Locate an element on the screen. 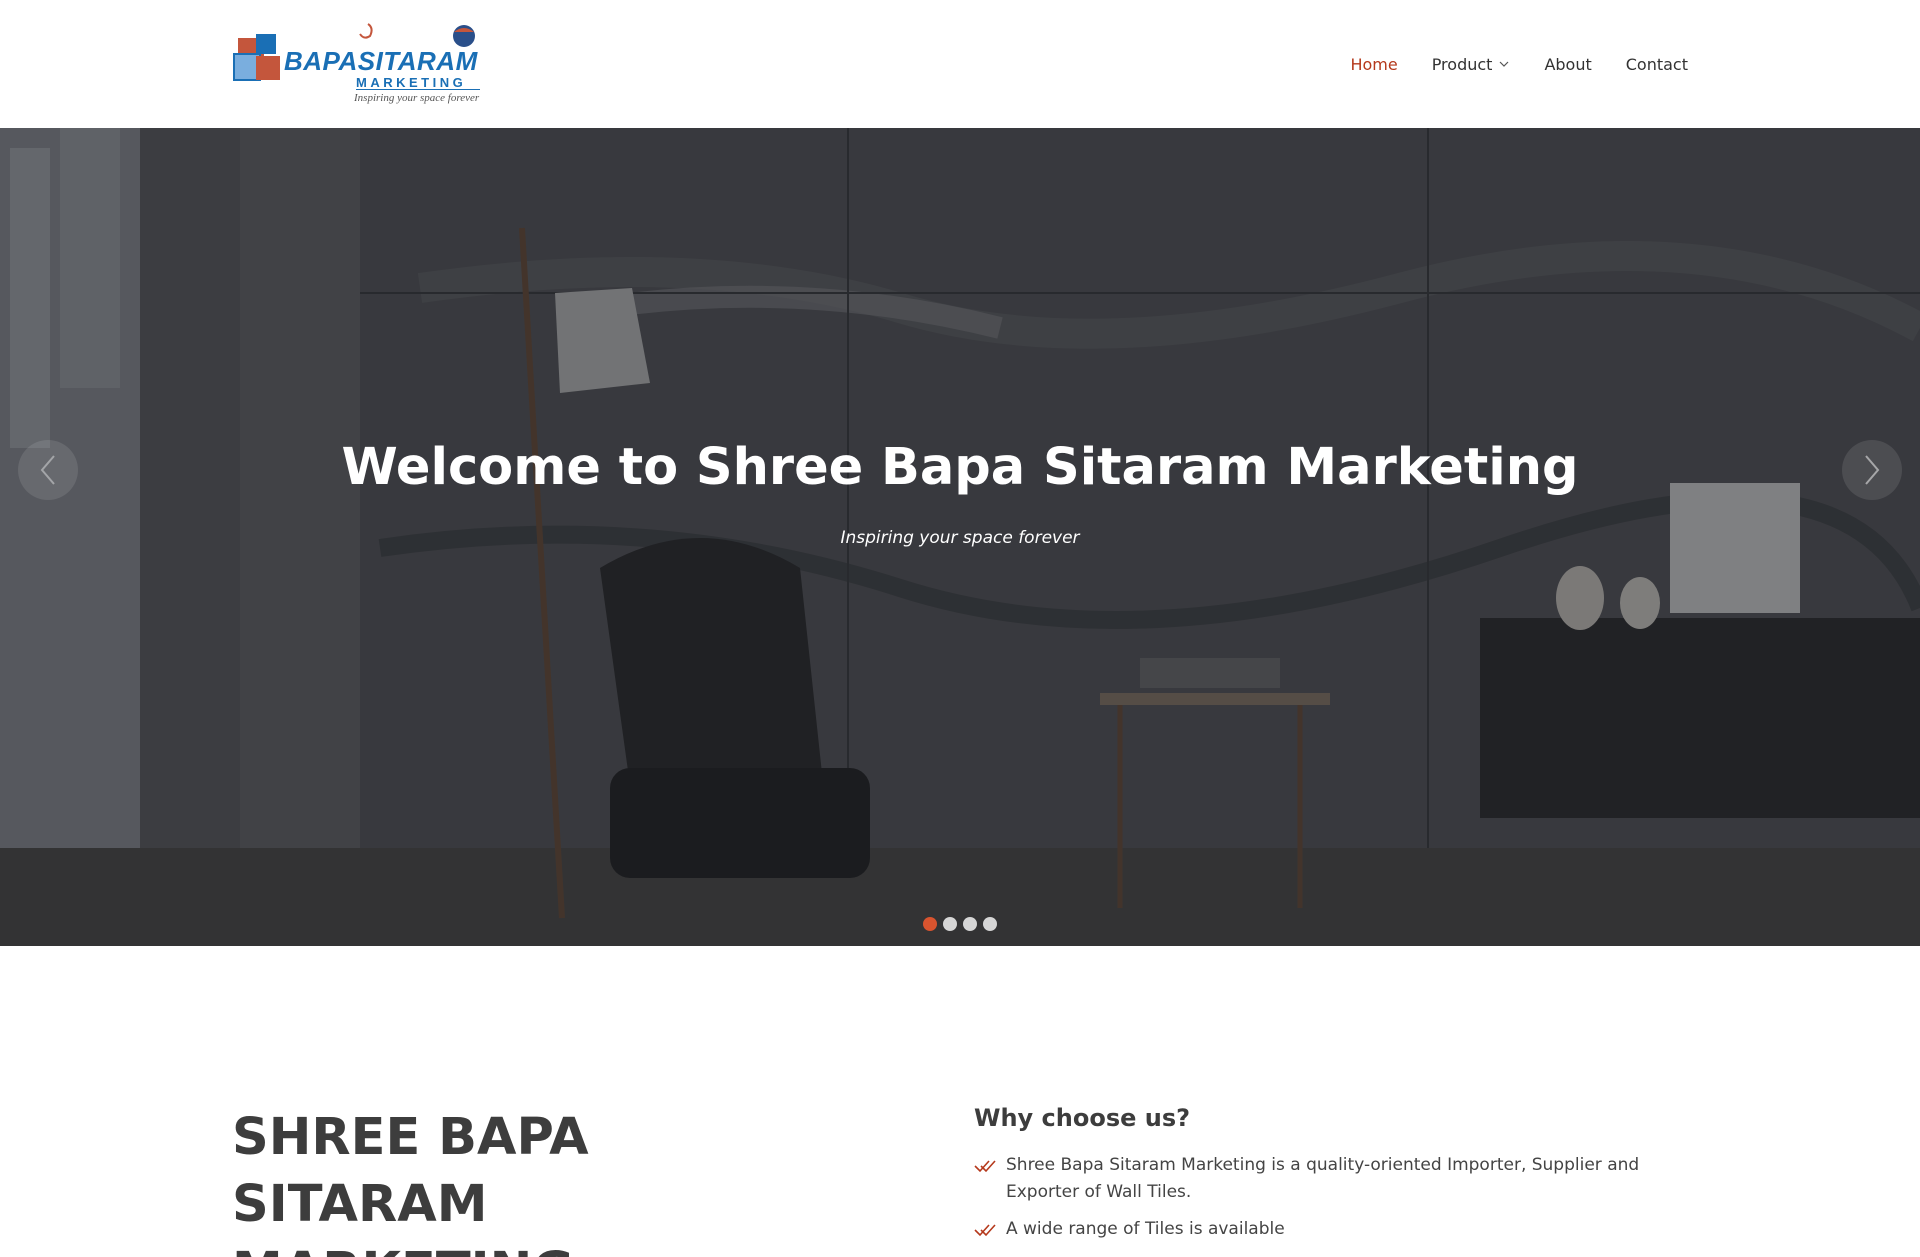  slider-indicators is located at coordinates (960, 924).